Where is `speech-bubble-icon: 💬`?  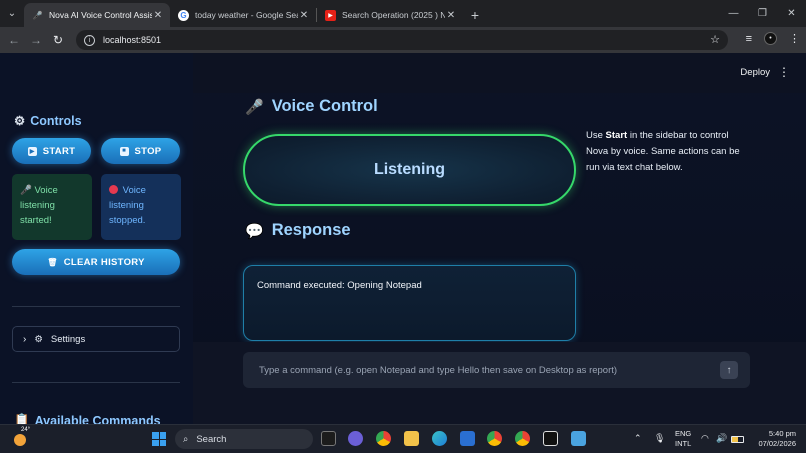 speech-bubble-icon: 💬 is located at coordinates (254, 231).